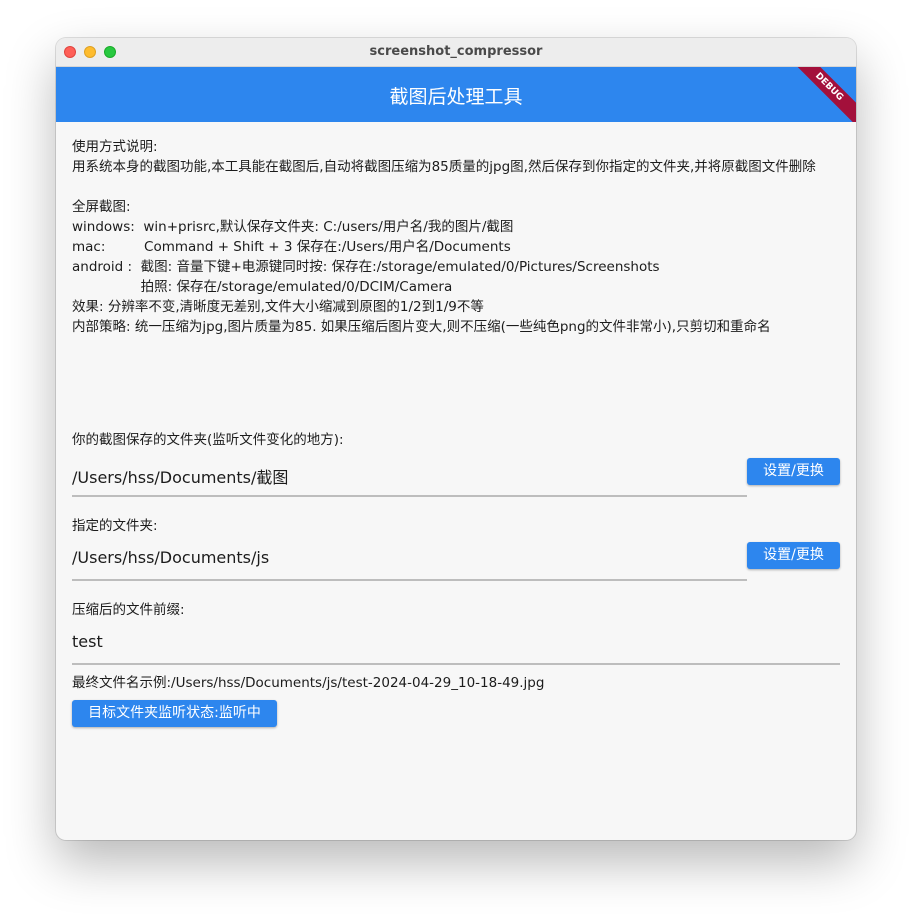 Image resolution: width=912 pixels, height=914 pixels. What do you see at coordinates (87, 641) in the screenshot?
I see `prefix-input: test` at bounding box center [87, 641].